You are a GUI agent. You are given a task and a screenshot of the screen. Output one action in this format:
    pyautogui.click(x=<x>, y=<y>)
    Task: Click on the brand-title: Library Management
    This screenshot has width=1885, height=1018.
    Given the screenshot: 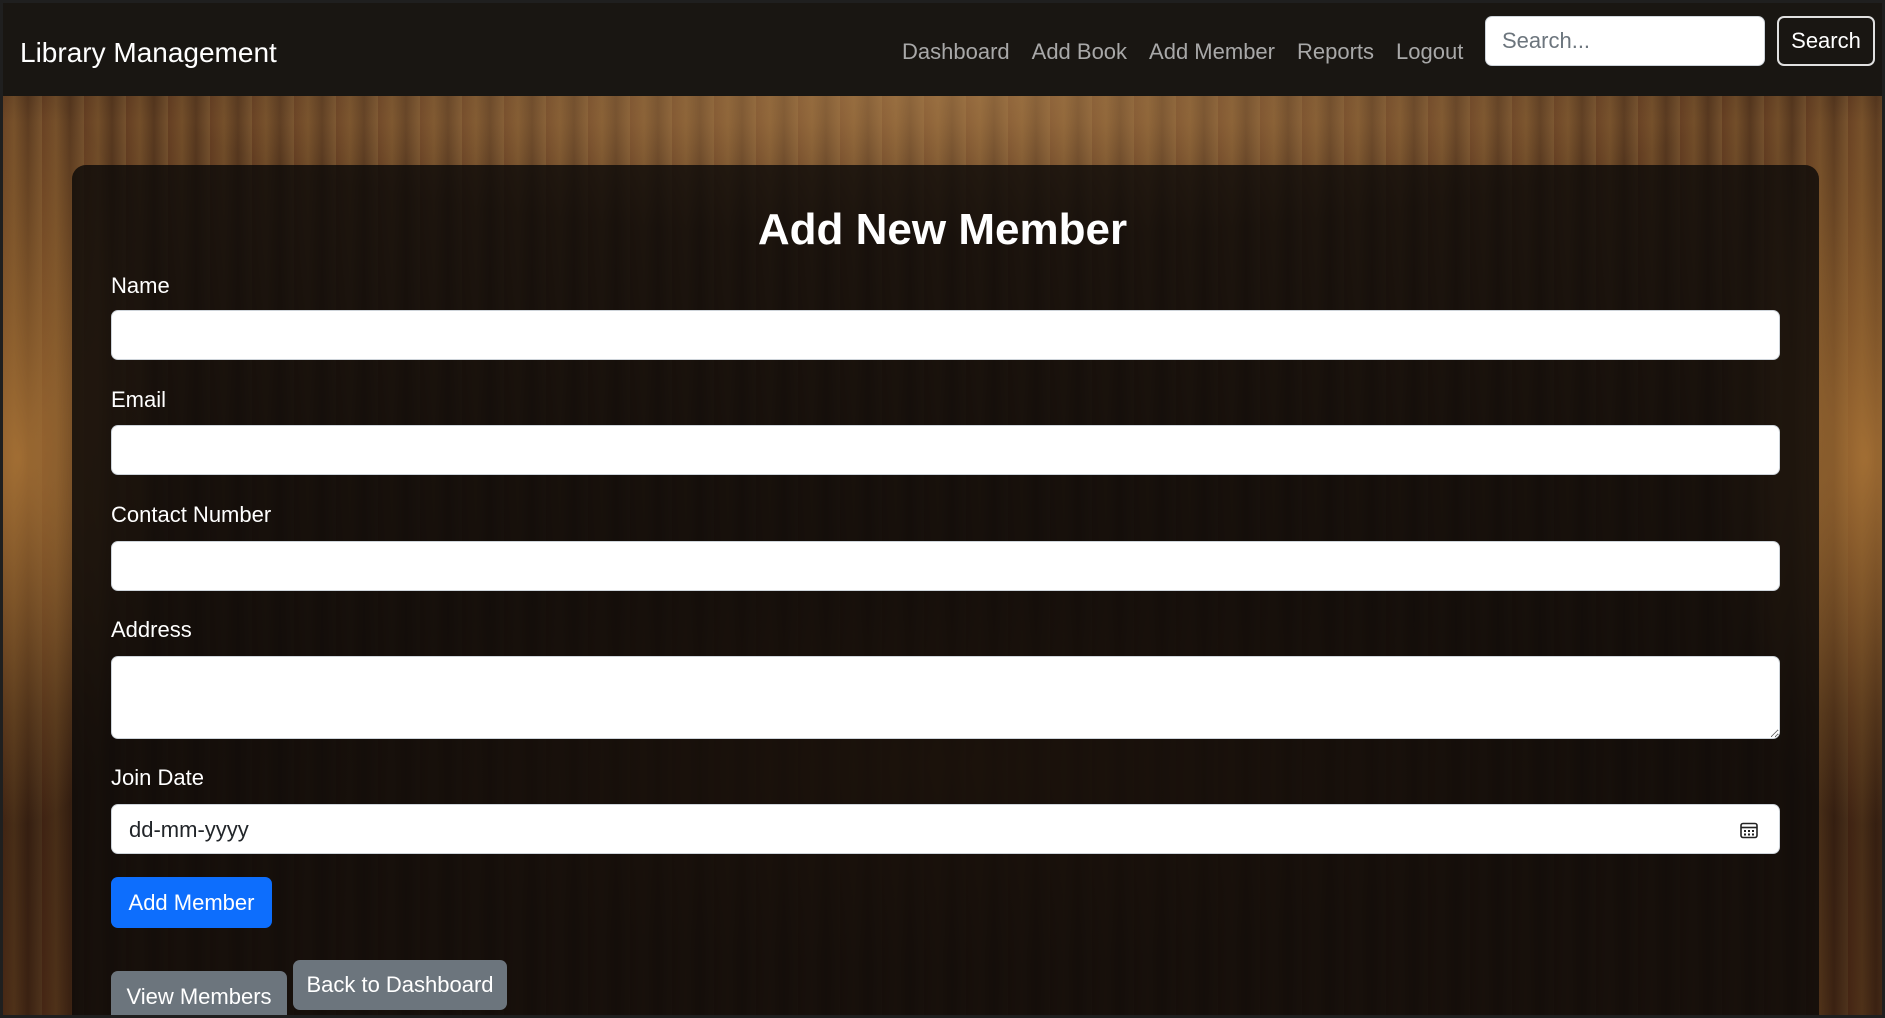 What is the action you would take?
    pyautogui.click(x=148, y=53)
    